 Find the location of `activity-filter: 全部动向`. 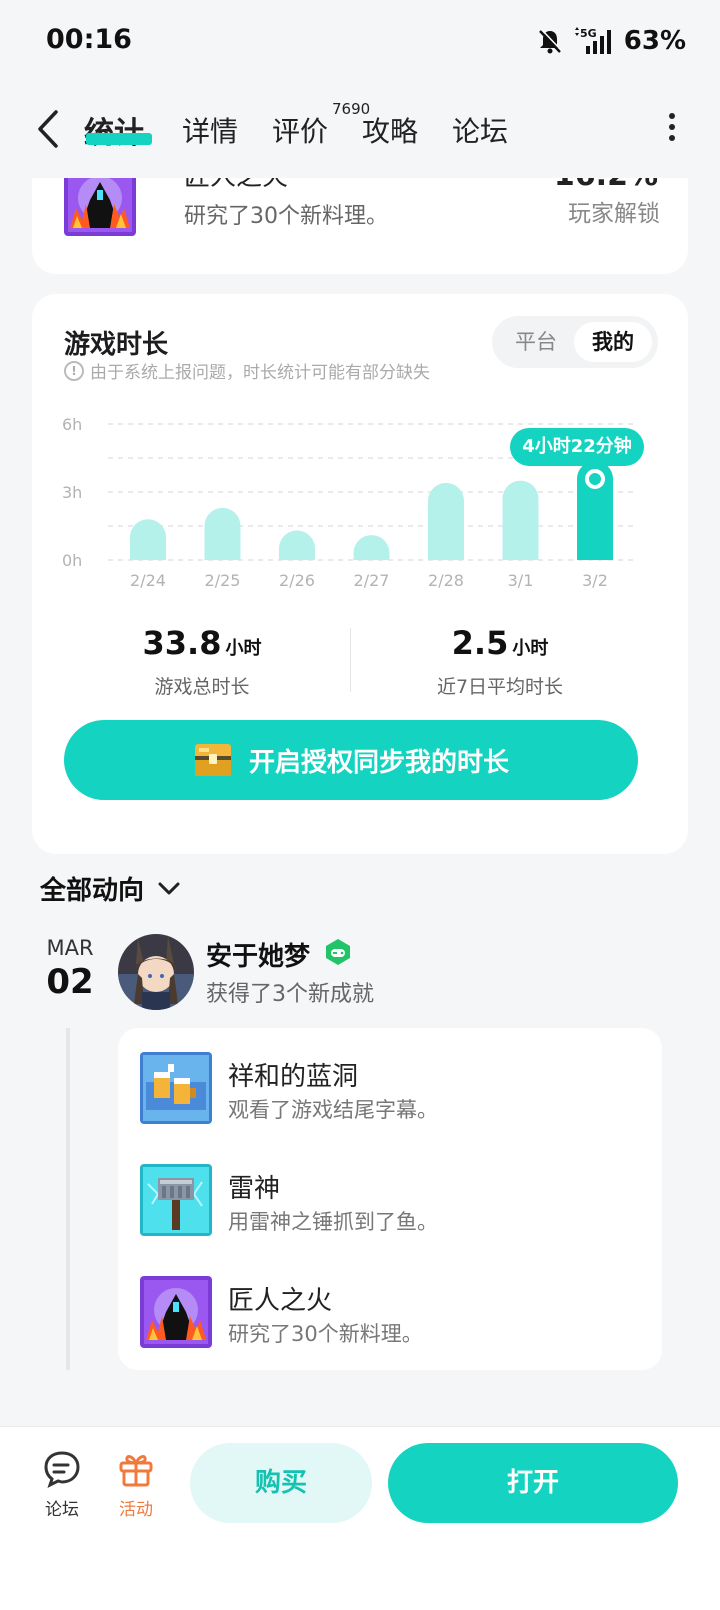

activity-filter: 全部动向 is located at coordinates (111, 888).